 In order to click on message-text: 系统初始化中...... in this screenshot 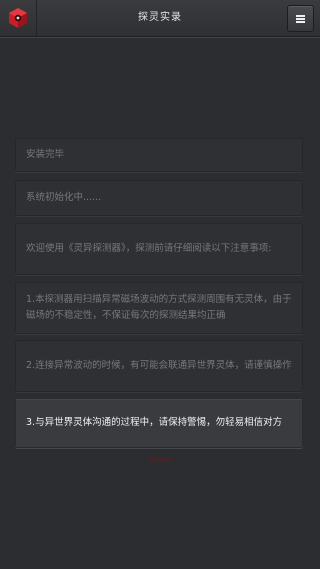, I will do `click(64, 197)`.